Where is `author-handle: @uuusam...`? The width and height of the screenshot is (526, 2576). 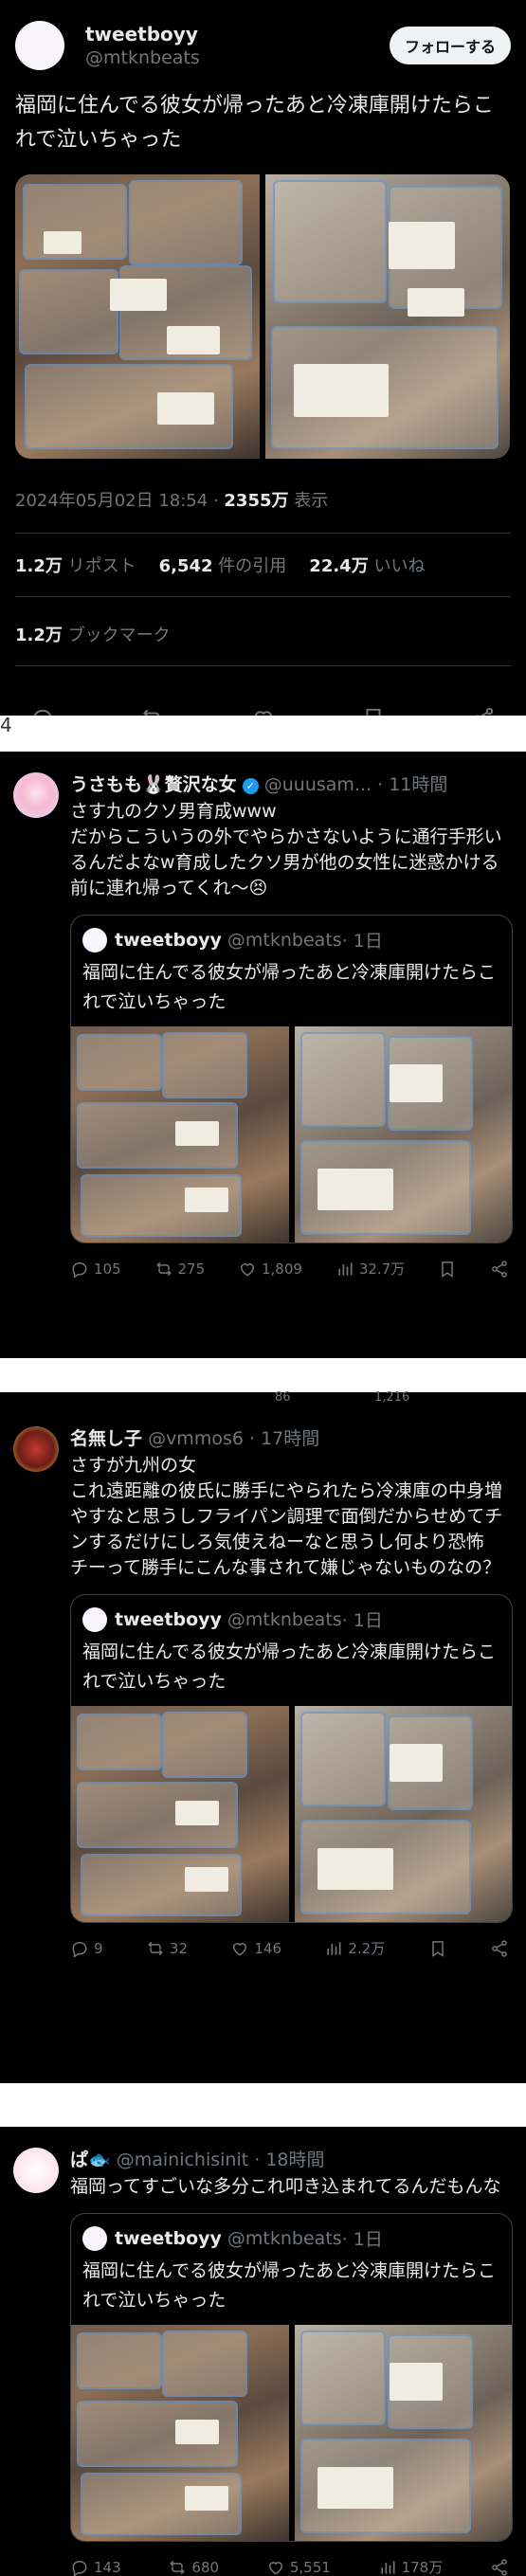
author-handle: @uuusam... is located at coordinates (318, 784).